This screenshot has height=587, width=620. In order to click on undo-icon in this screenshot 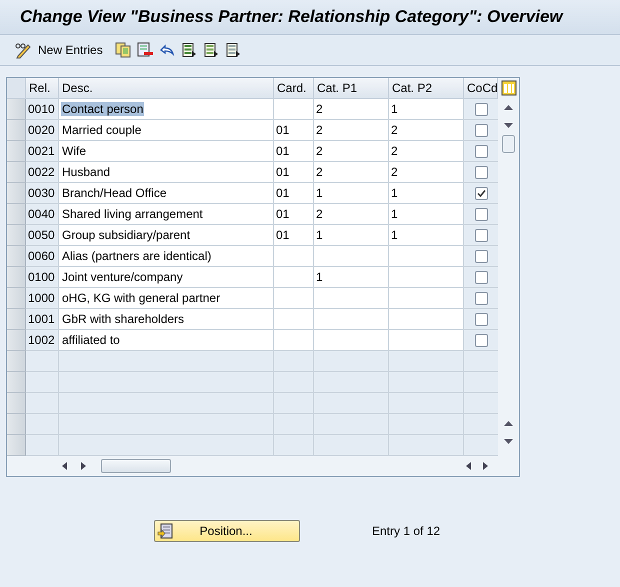, I will do `click(166, 50)`.